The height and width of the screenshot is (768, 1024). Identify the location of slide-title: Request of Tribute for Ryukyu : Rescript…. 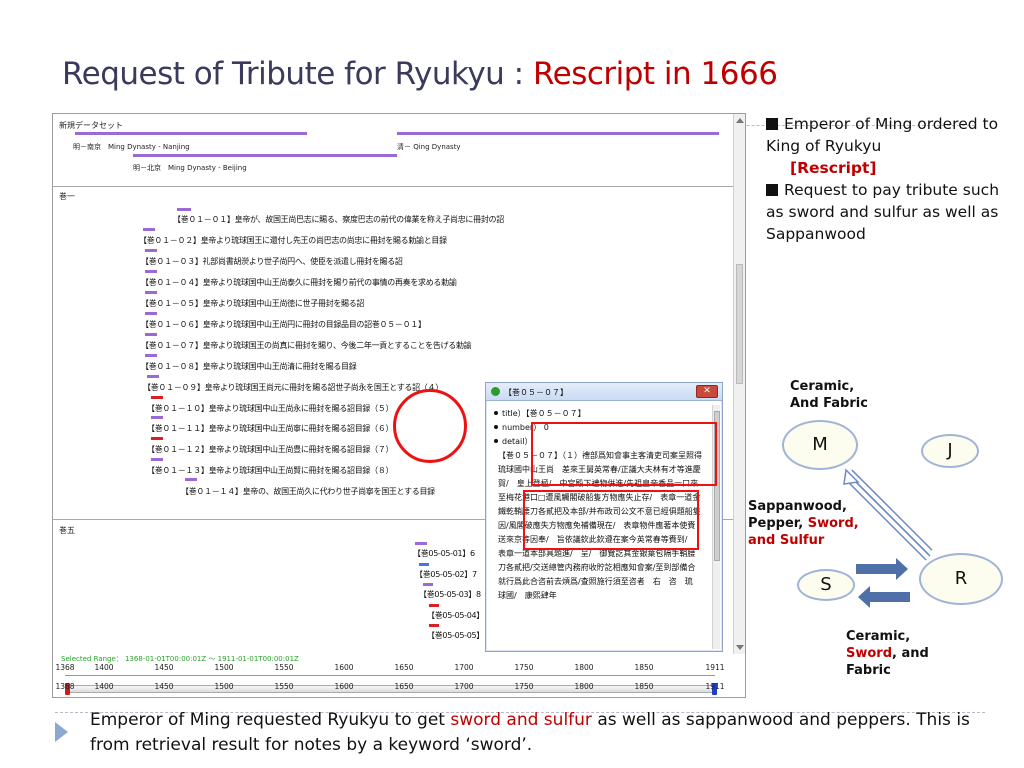
(420, 74).